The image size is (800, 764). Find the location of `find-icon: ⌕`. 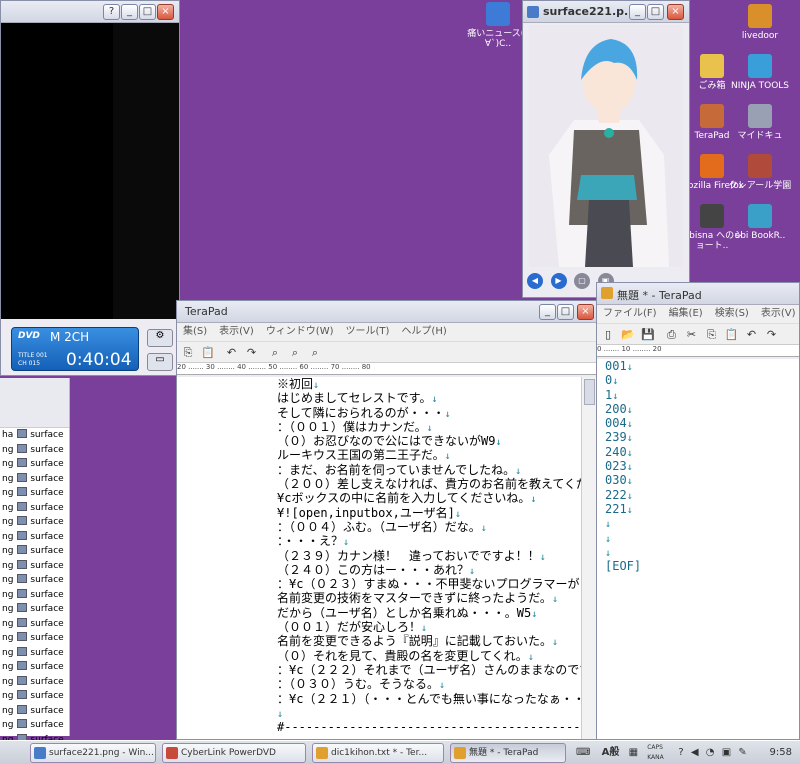

find-icon: ⌕ is located at coordinates (275, 353).